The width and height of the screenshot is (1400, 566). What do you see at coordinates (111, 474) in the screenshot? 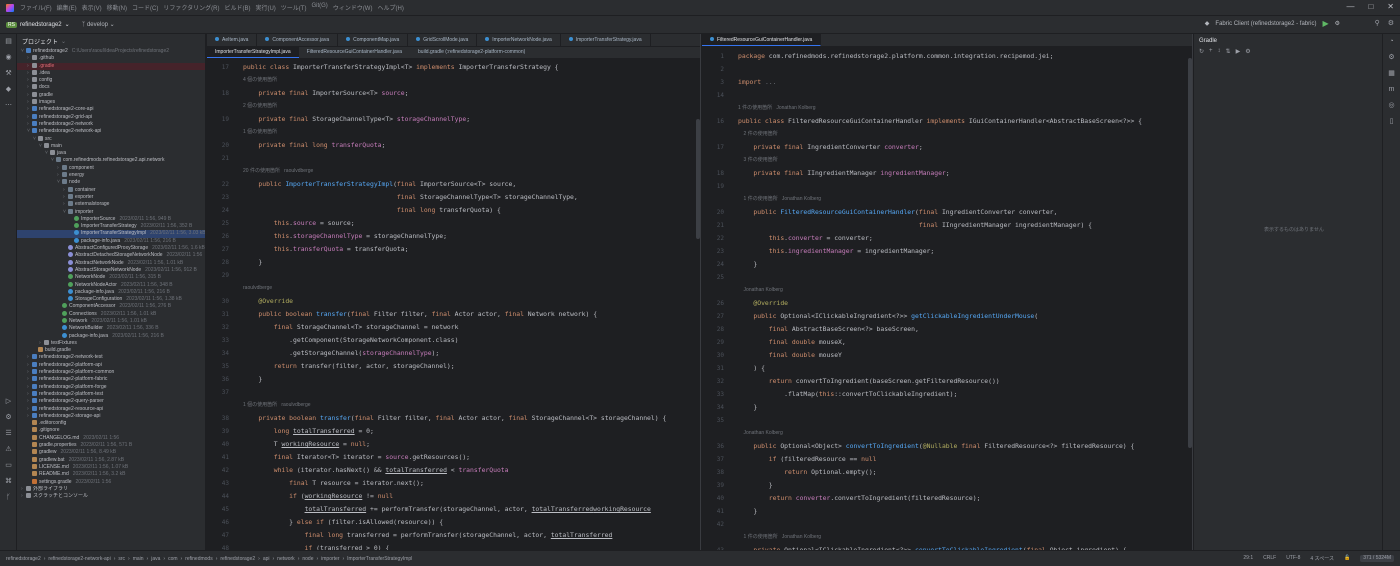
I see `tree-item: README.md 2023/02/11 1:56, 3.2 kB` at bounding box center [111, 474].